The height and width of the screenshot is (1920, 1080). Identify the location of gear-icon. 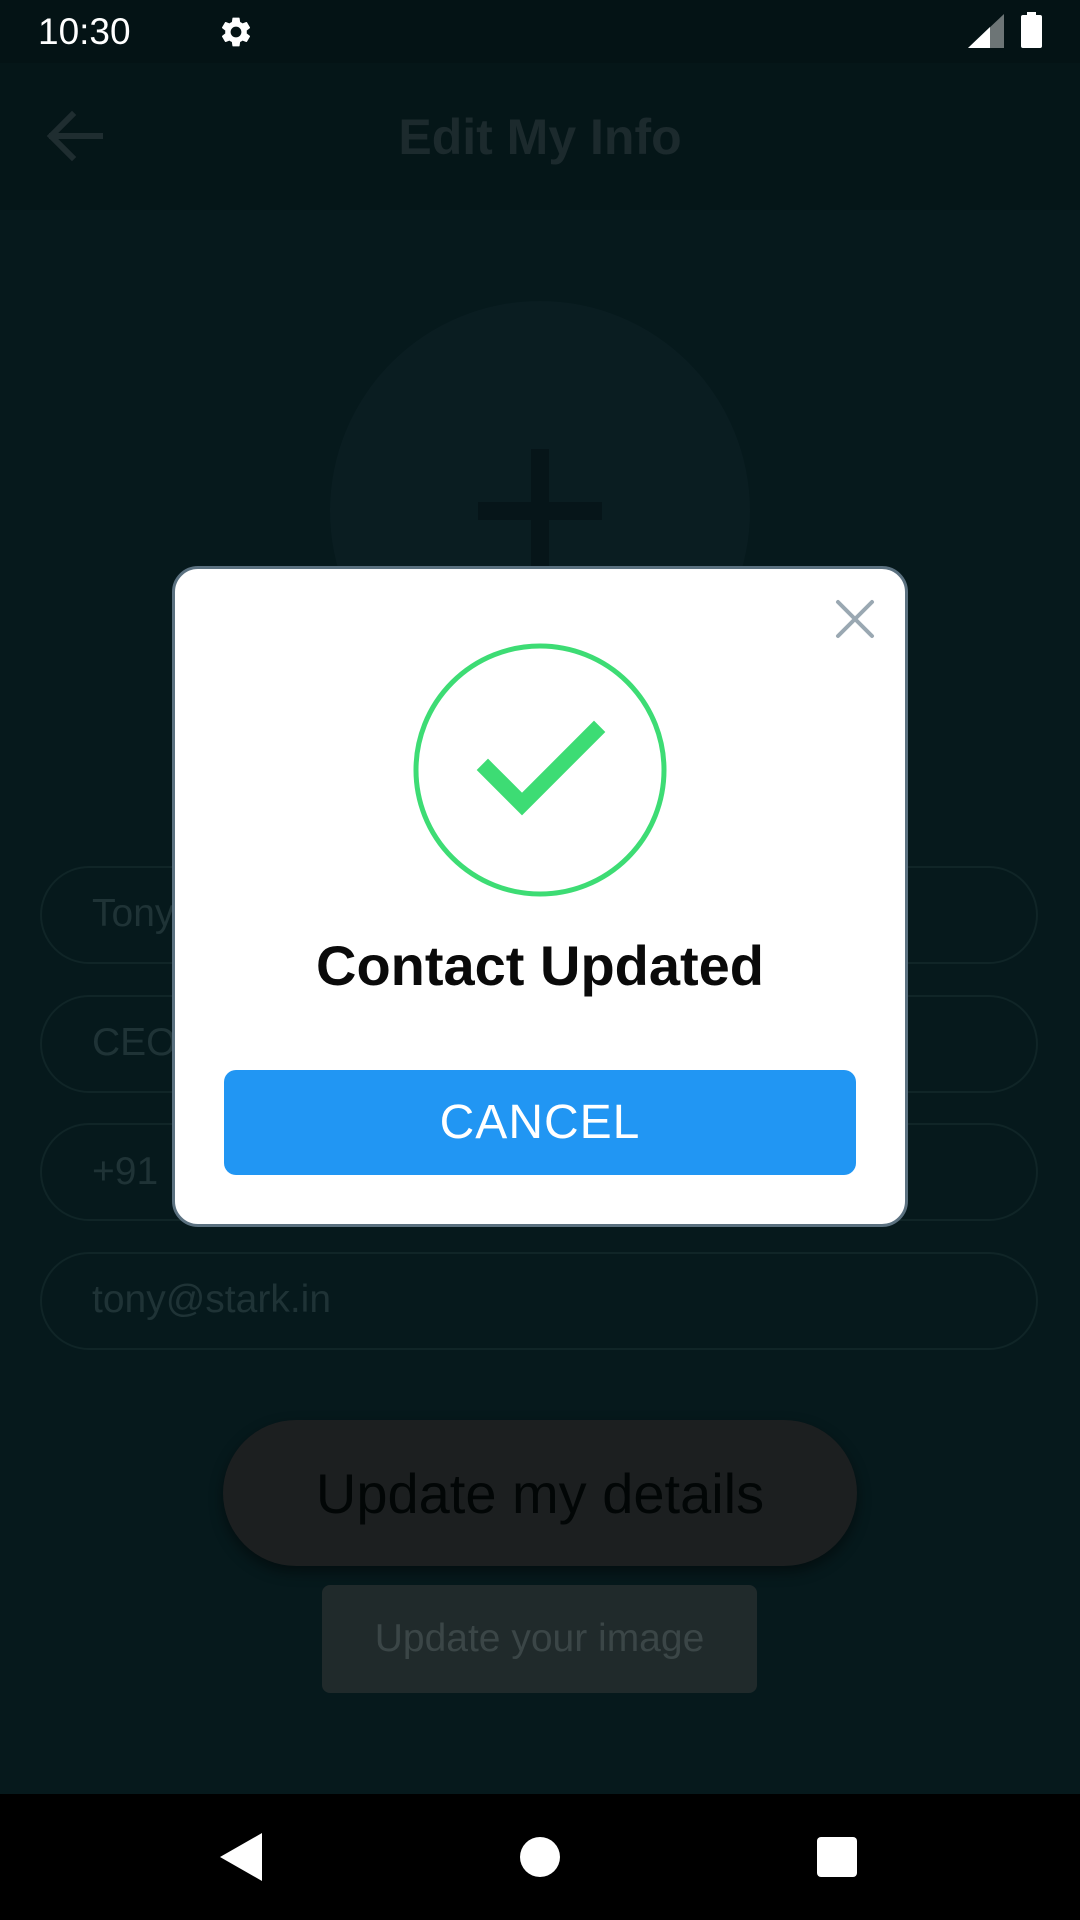
(236, 32).